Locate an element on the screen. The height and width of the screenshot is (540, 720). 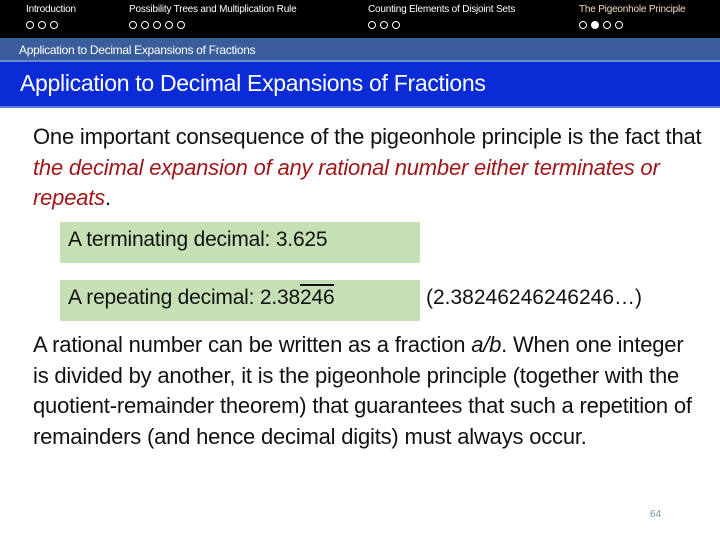
repeating-decimal-box: A repeating decimal: 2.38246 is located at coordinates (240, 300).